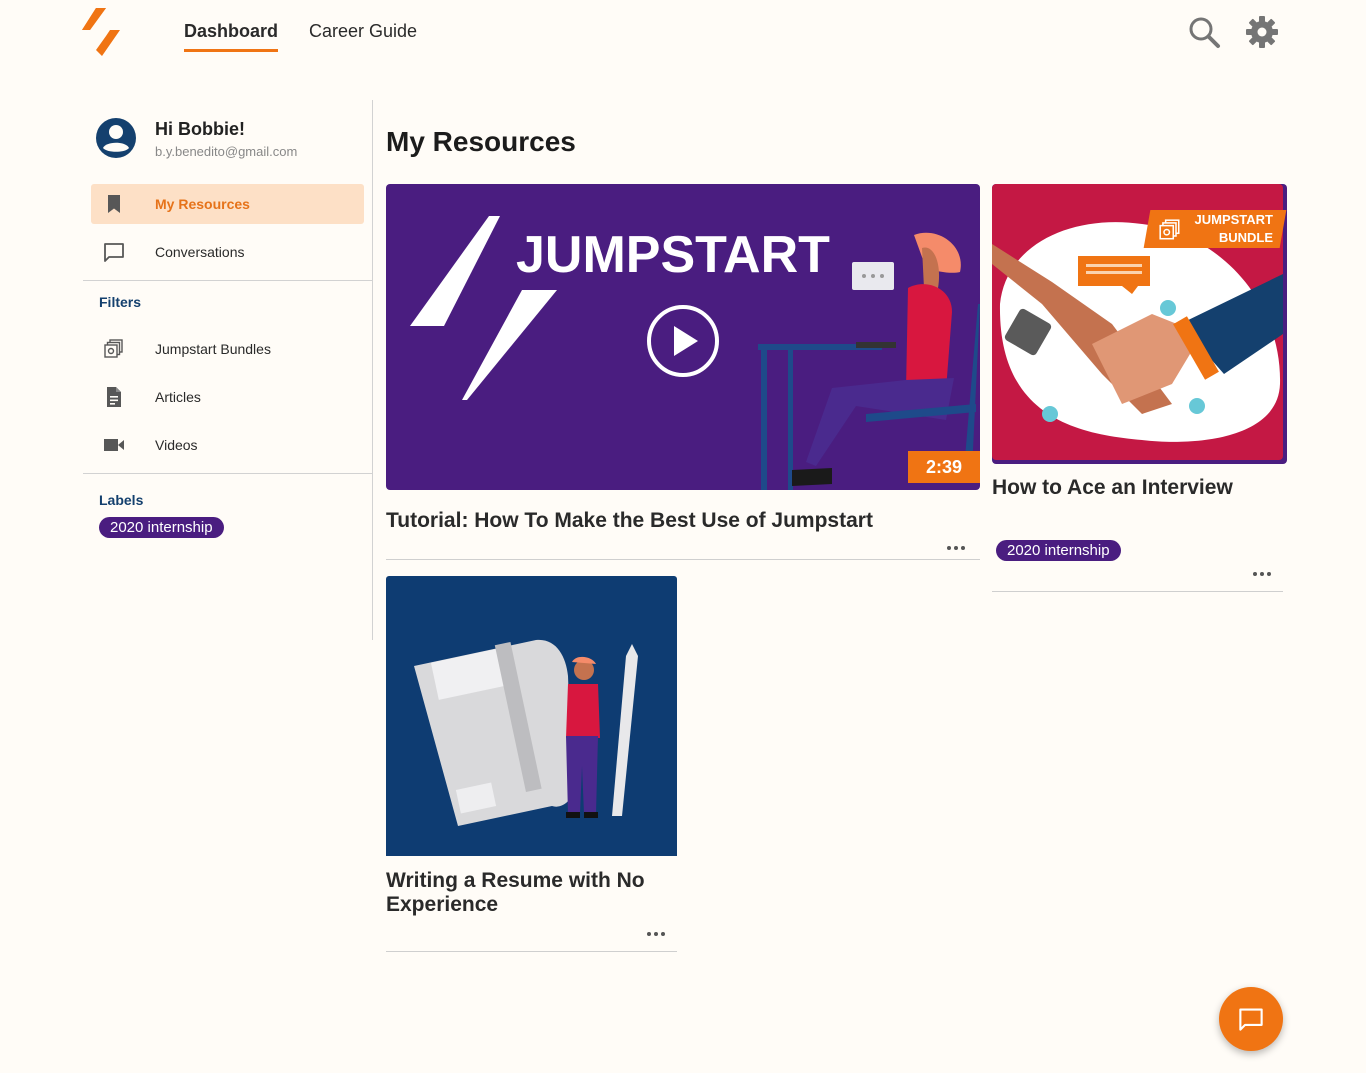 This screenshot has width=1366, height=1073. I want to click on search-icon, so click(1204, 32).